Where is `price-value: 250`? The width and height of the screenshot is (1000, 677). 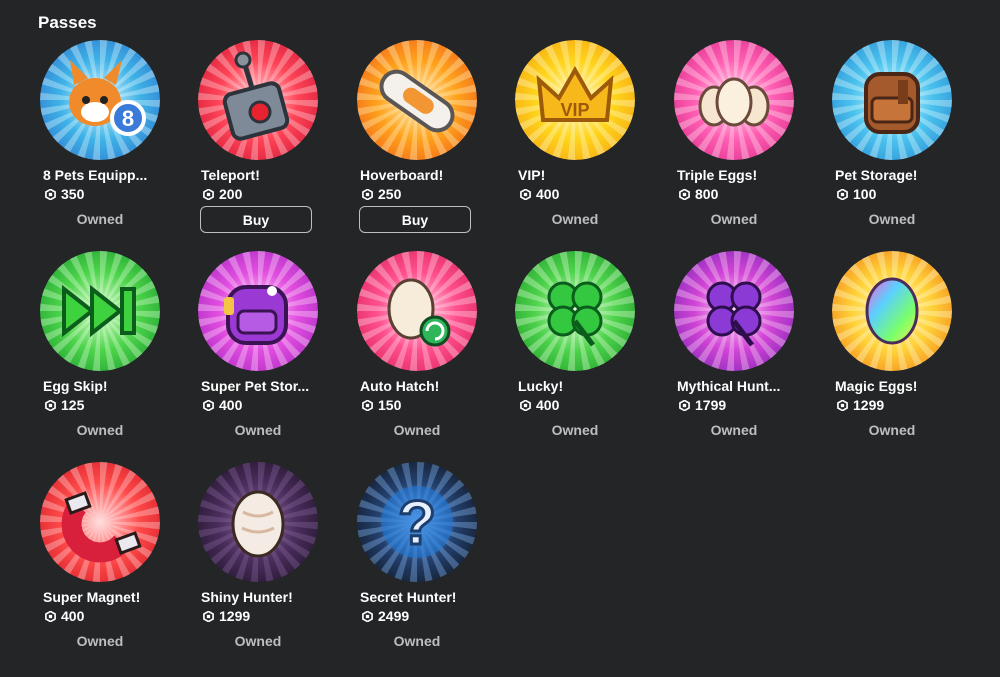 price-value: 250 is located at coordinates (390, 194).